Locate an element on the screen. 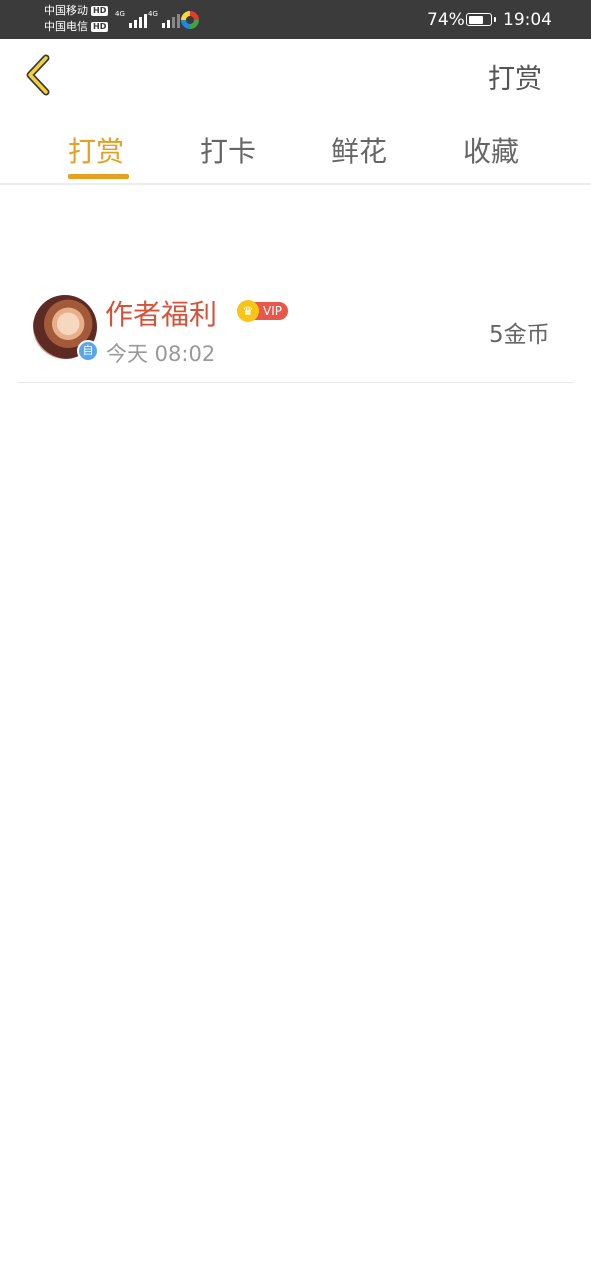 The height and width of the screenshot is (1280, 591). app-notification-icon is located at coordinates (190, 20).